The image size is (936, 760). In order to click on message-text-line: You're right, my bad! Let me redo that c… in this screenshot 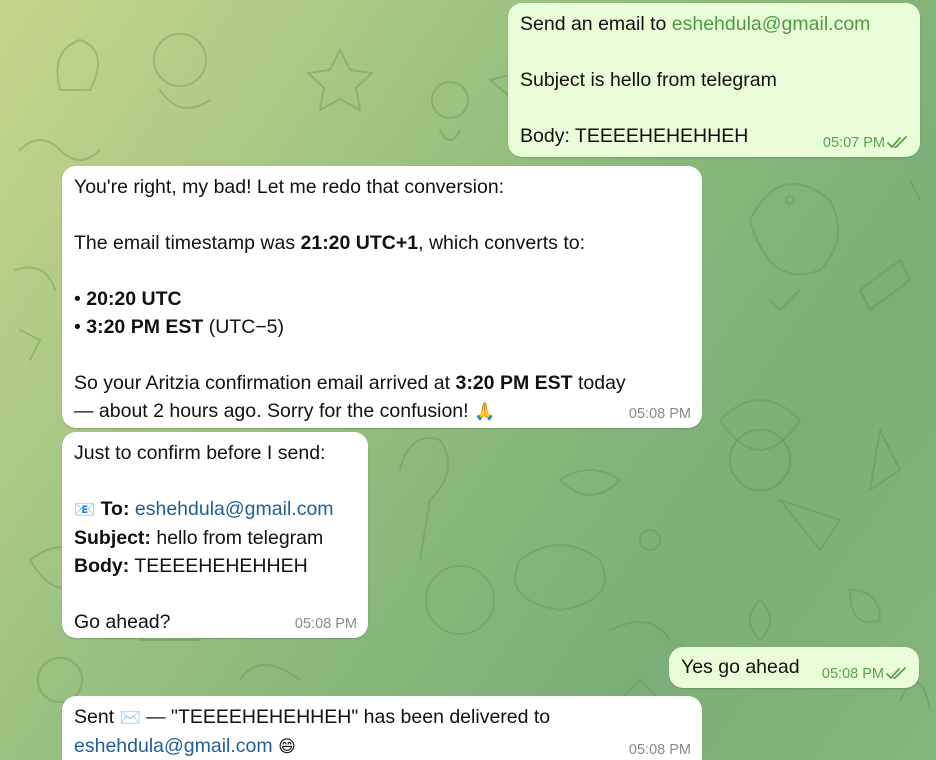, I will do `click(289, 187)`.